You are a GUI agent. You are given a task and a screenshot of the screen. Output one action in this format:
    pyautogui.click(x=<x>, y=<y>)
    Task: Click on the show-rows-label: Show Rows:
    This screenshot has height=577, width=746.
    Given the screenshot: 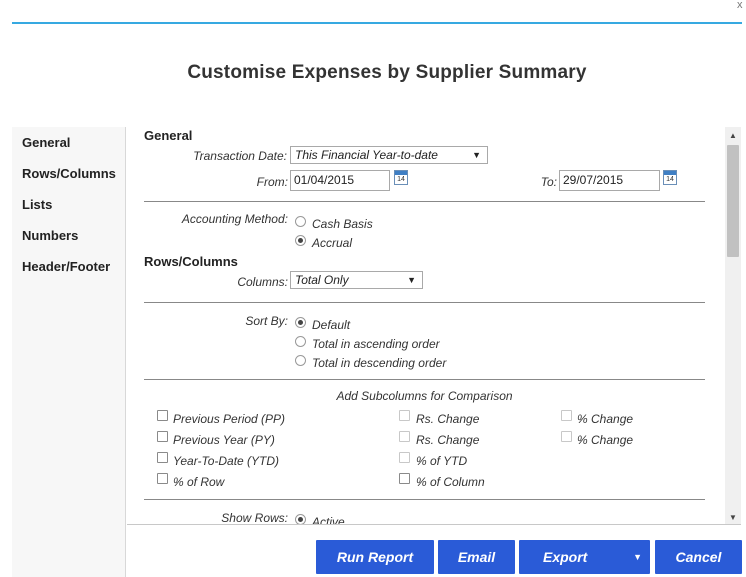 What is the action you would take?
    pyautogui.click(x=254, y=518)
    